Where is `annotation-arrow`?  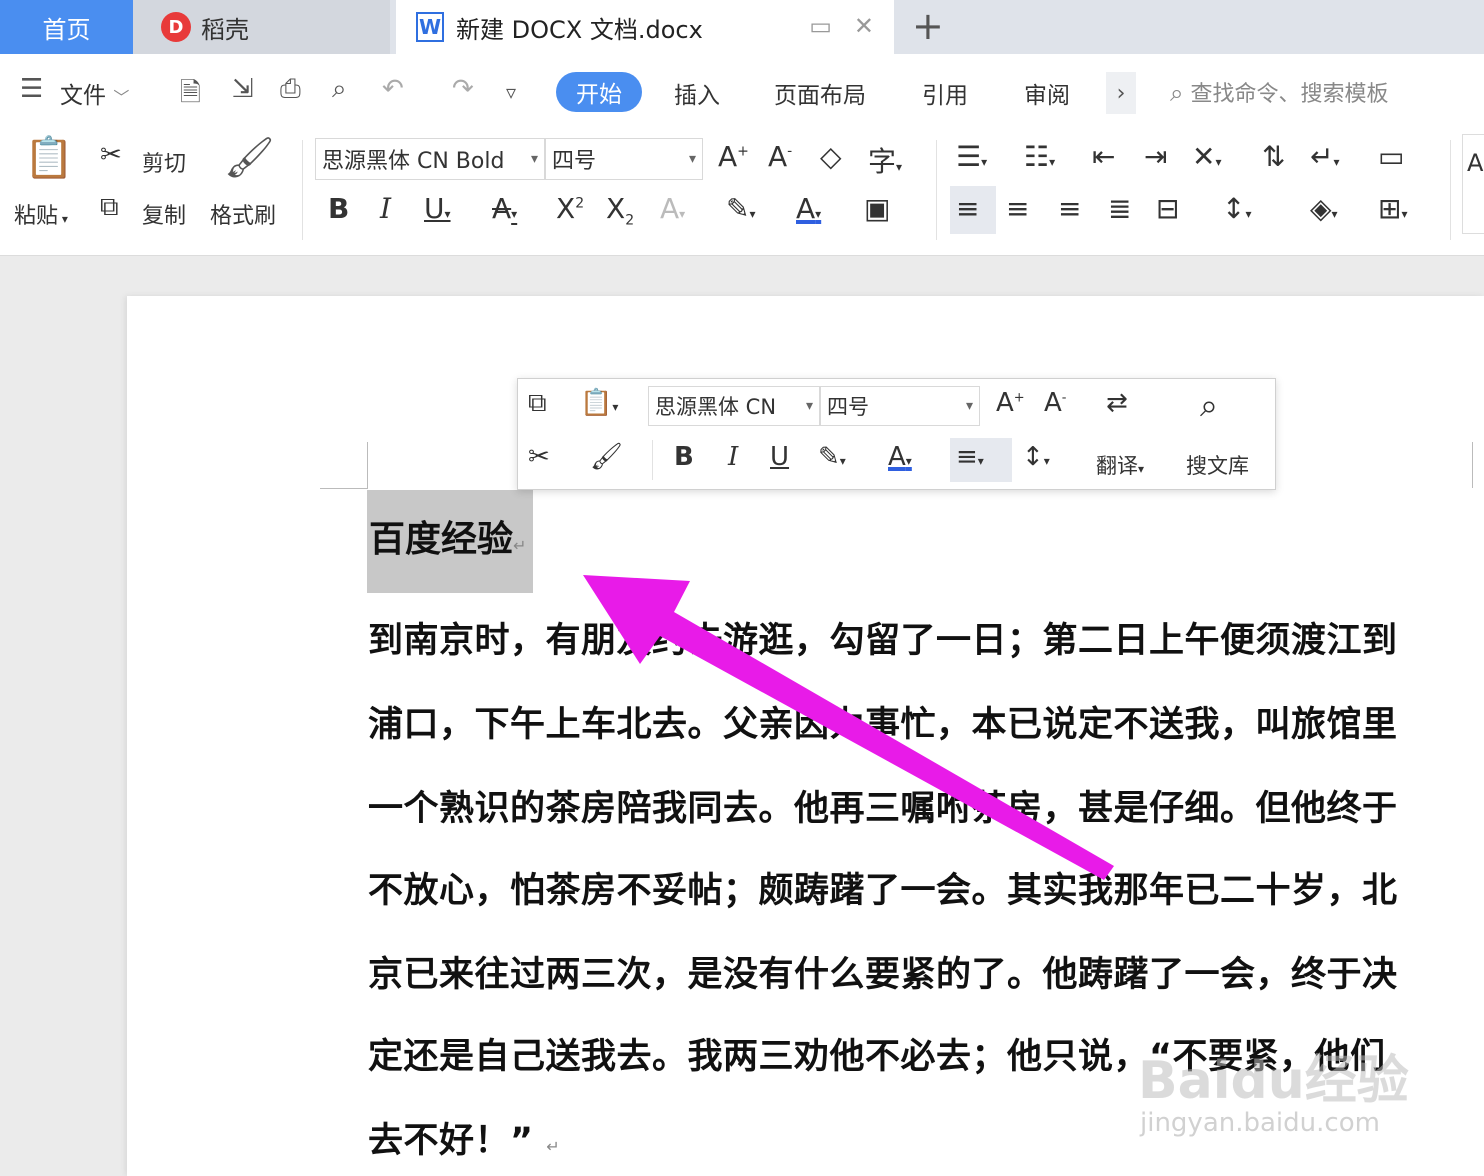
annotation-arrow is located at coordinates (848, 727).